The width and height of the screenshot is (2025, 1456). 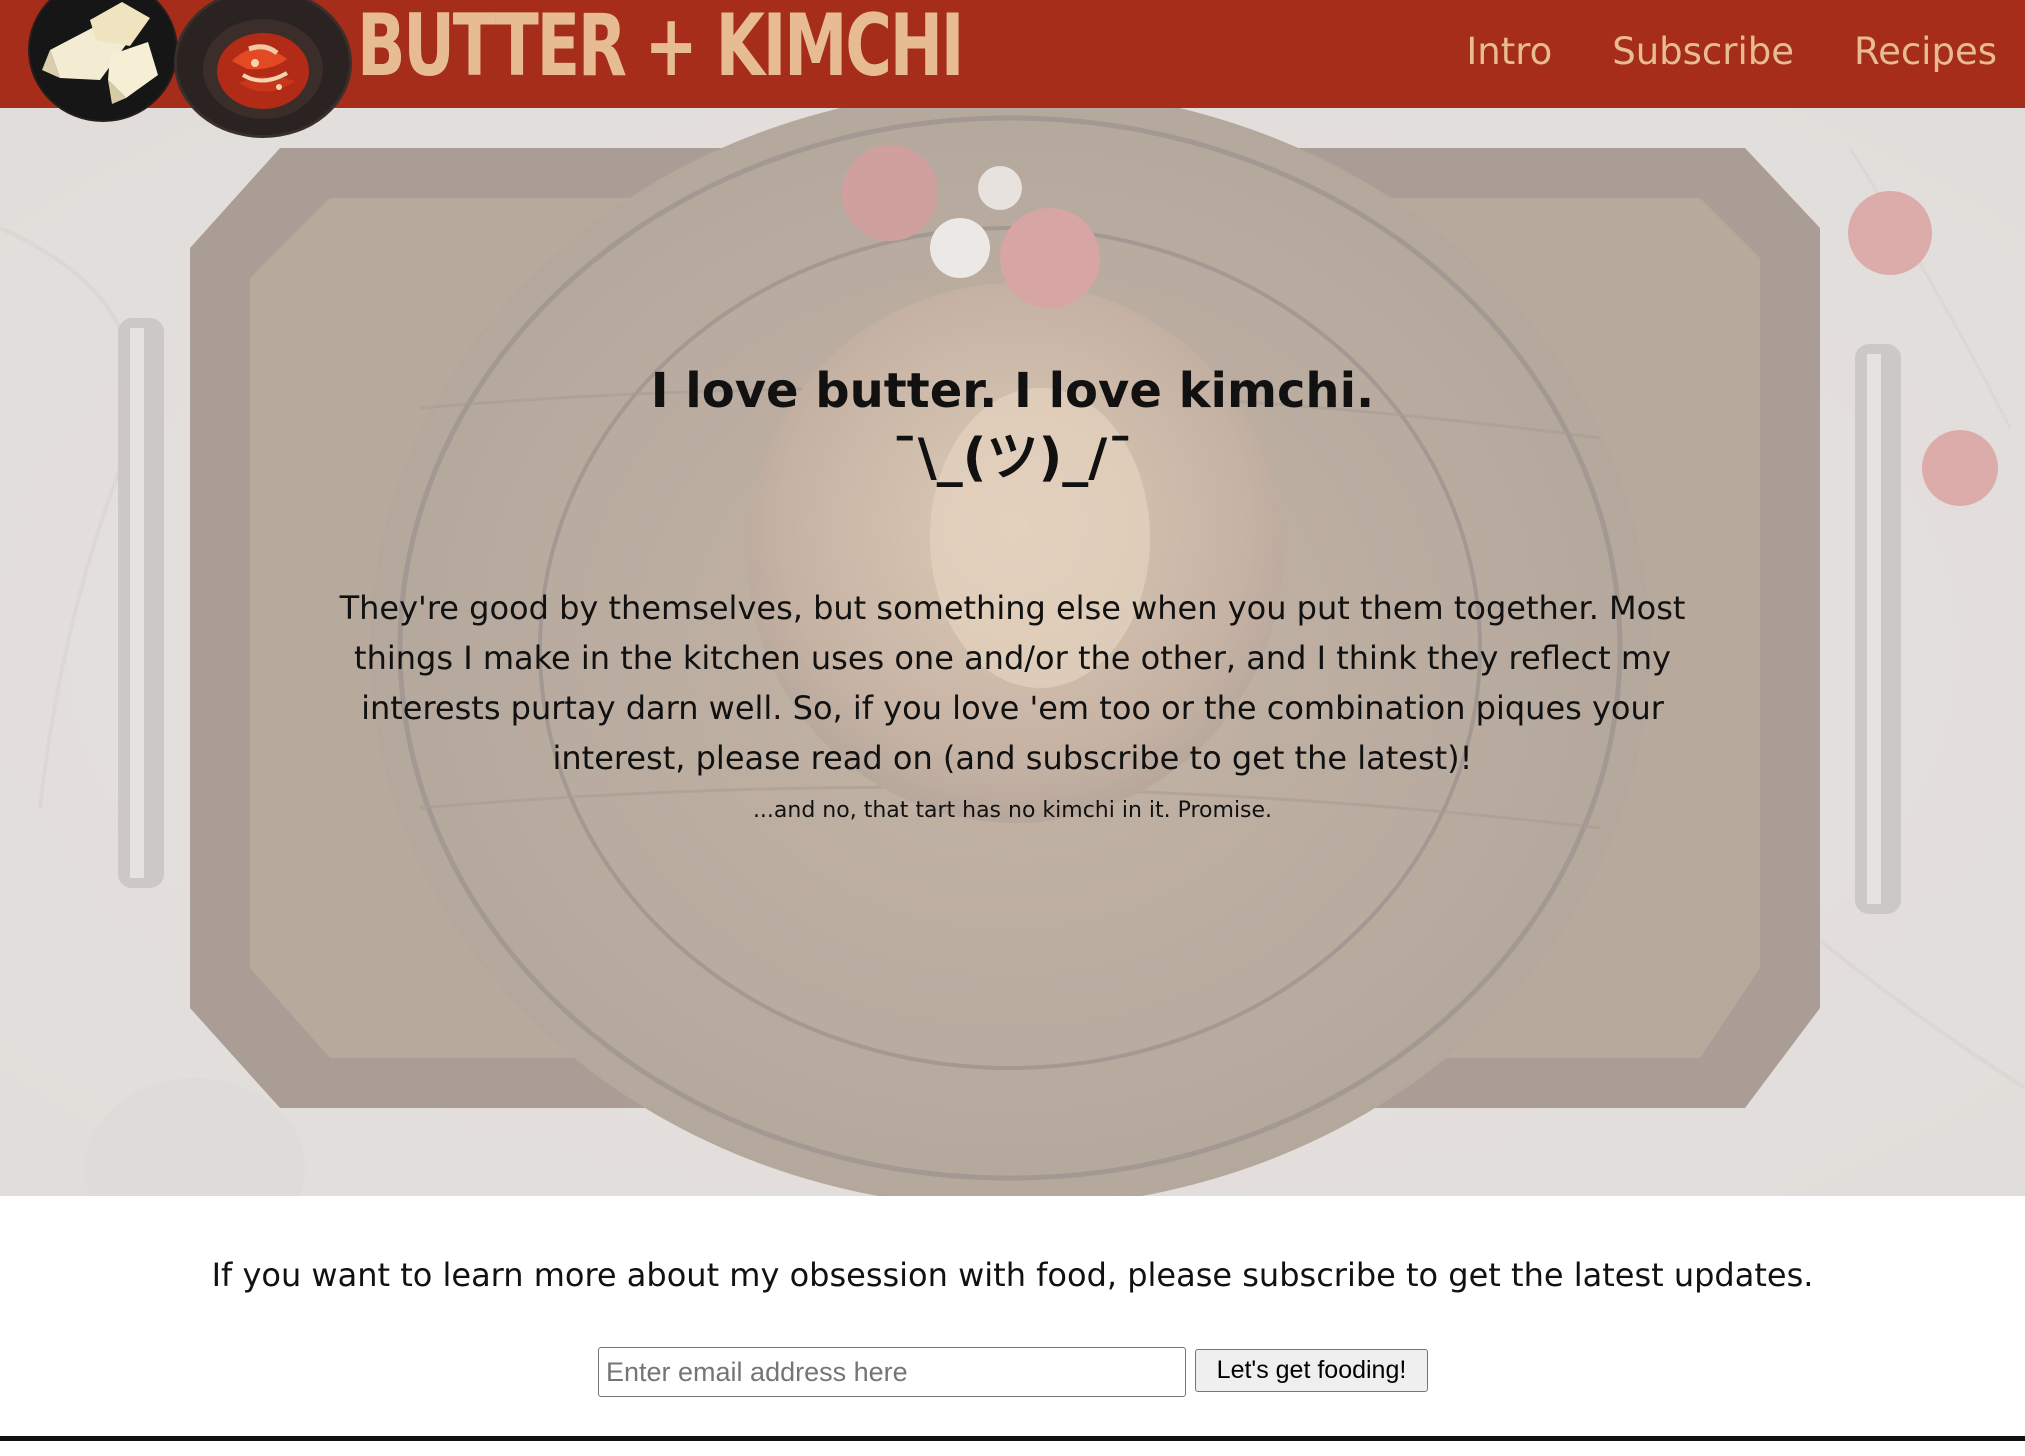 I want to click on main-nav: Intro Subscribe Recipes, so click(x=1731, y=52).